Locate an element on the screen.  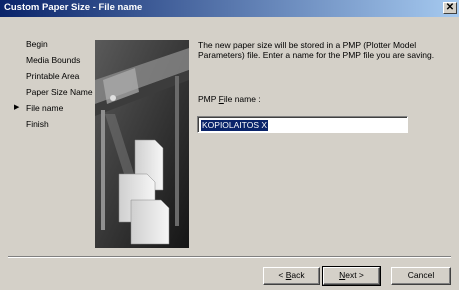
step-finish: Finish is located at coordinates (37, 124).